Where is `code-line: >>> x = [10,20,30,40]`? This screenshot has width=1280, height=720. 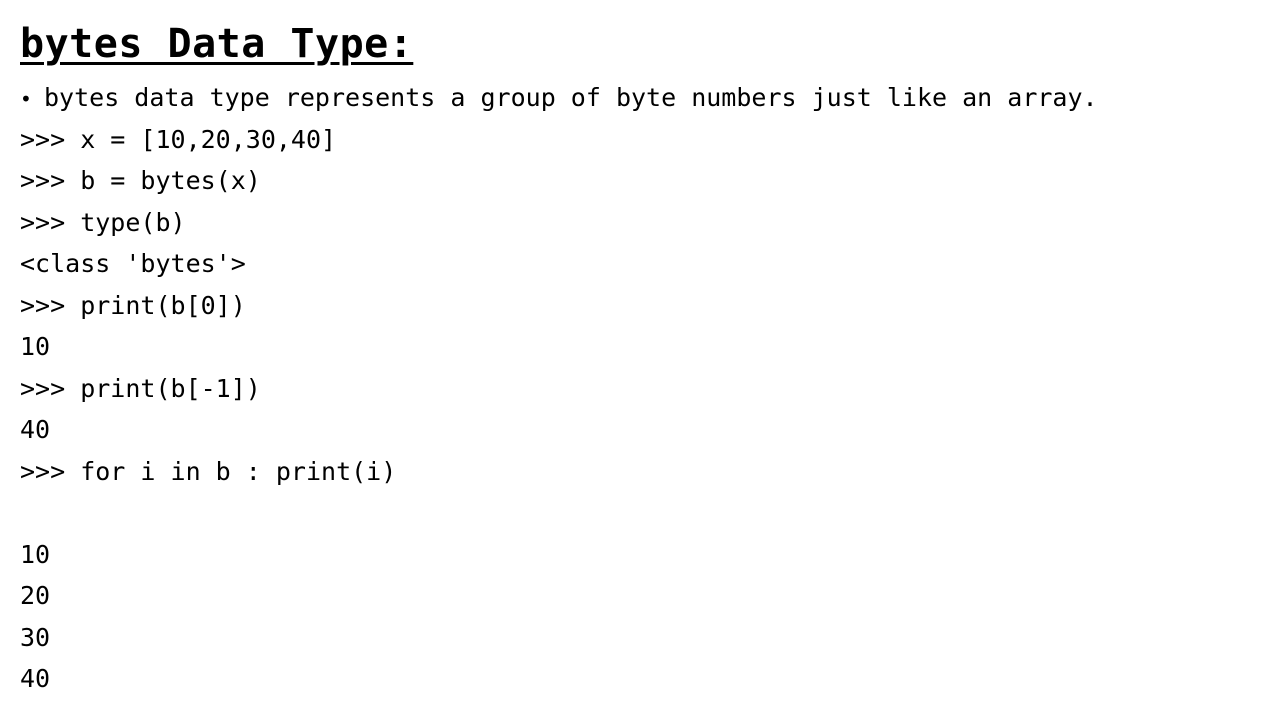
code-line: >>> x = [10,20,30,40] is located at coordinates (178, 139).